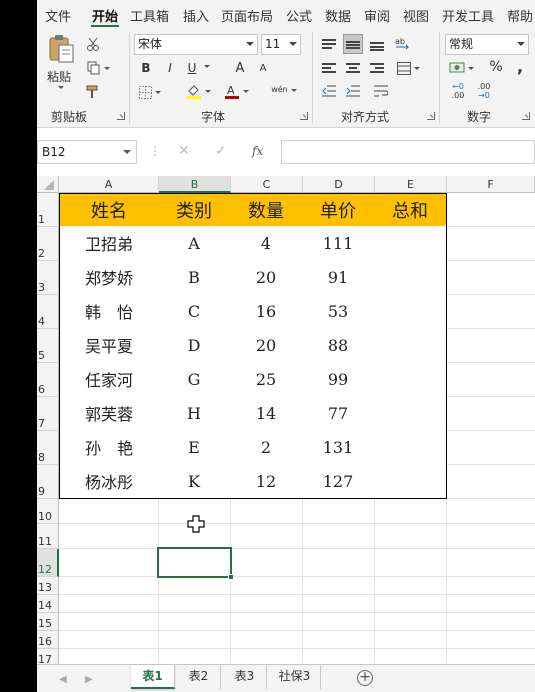  Describe the element at coordinates (338, 379) in the screenshot. I see `table-data-cell: 99` at that location.